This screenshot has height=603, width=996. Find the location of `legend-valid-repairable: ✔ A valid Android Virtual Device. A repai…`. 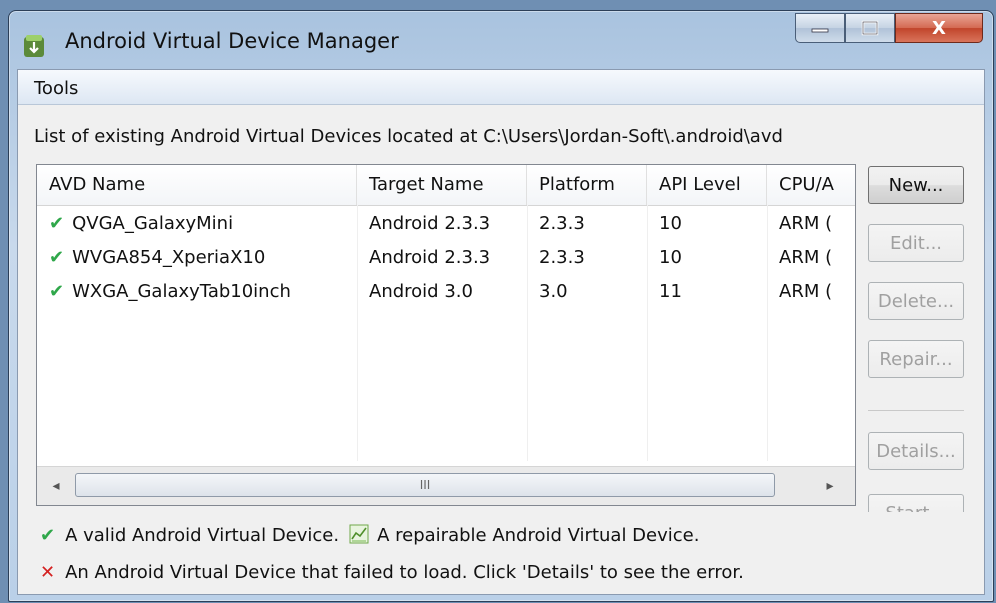

legend-valid-repairable: ✔ A valid Android Virtual Device. A repai… is located at coordinates (369, 535).